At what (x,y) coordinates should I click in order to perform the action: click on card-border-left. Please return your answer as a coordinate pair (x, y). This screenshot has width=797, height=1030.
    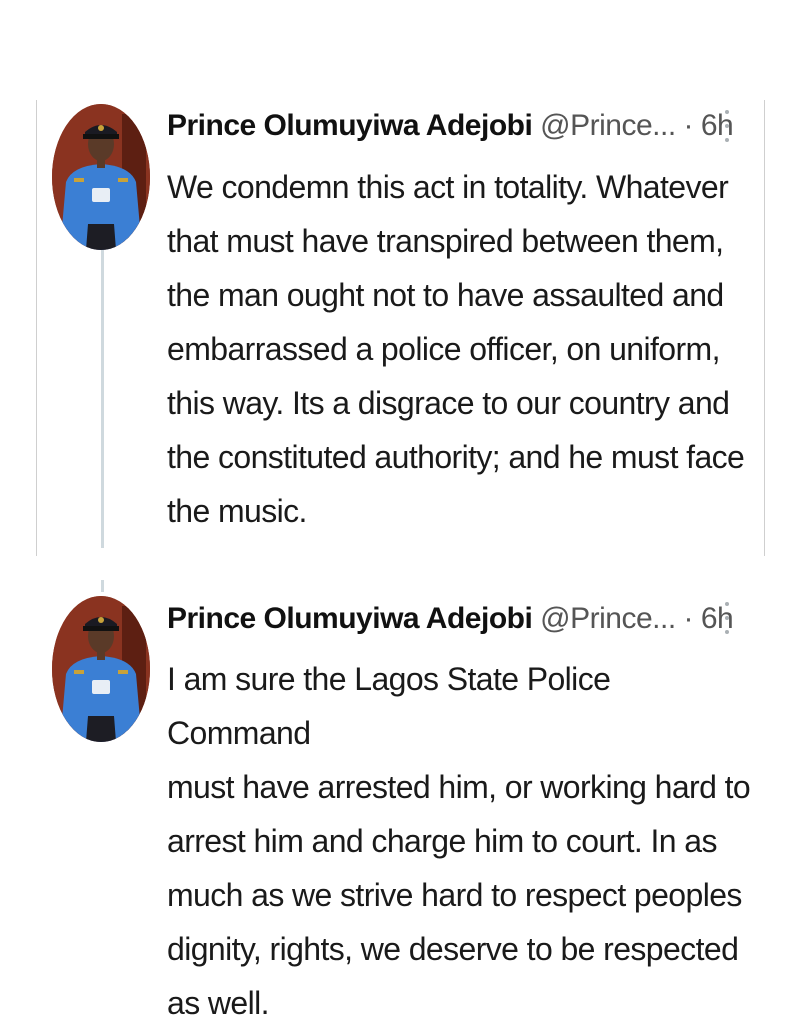
    Looking at the image, I should click on (36, 328).